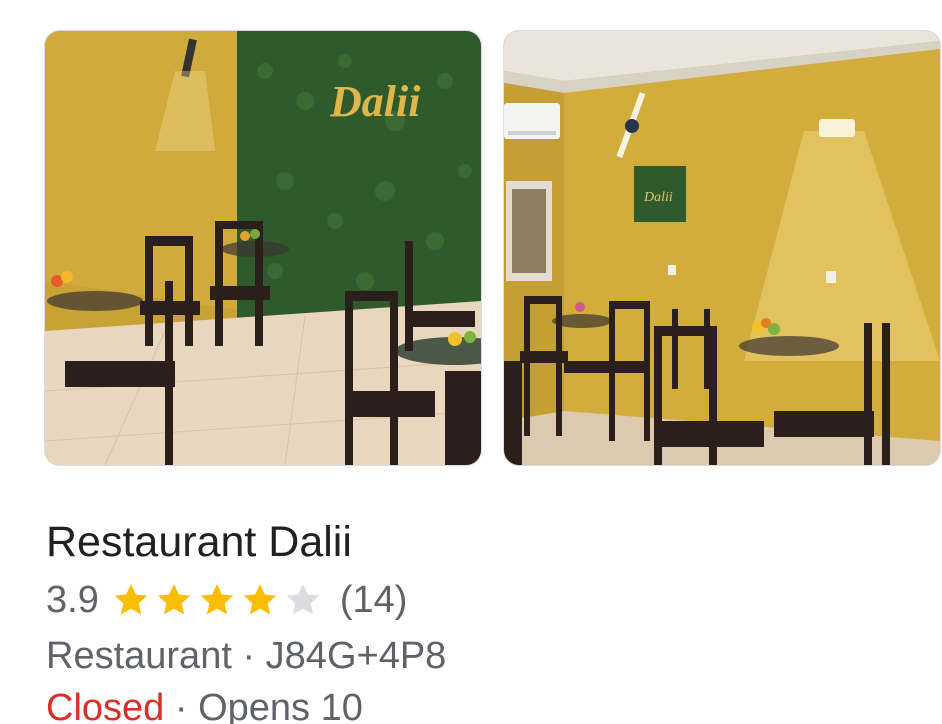 The image size is (942, 724). Describe the element at coordinates (375, 101) in the screenshot. I see `dalii-sign-logo: Dalii` at that location.